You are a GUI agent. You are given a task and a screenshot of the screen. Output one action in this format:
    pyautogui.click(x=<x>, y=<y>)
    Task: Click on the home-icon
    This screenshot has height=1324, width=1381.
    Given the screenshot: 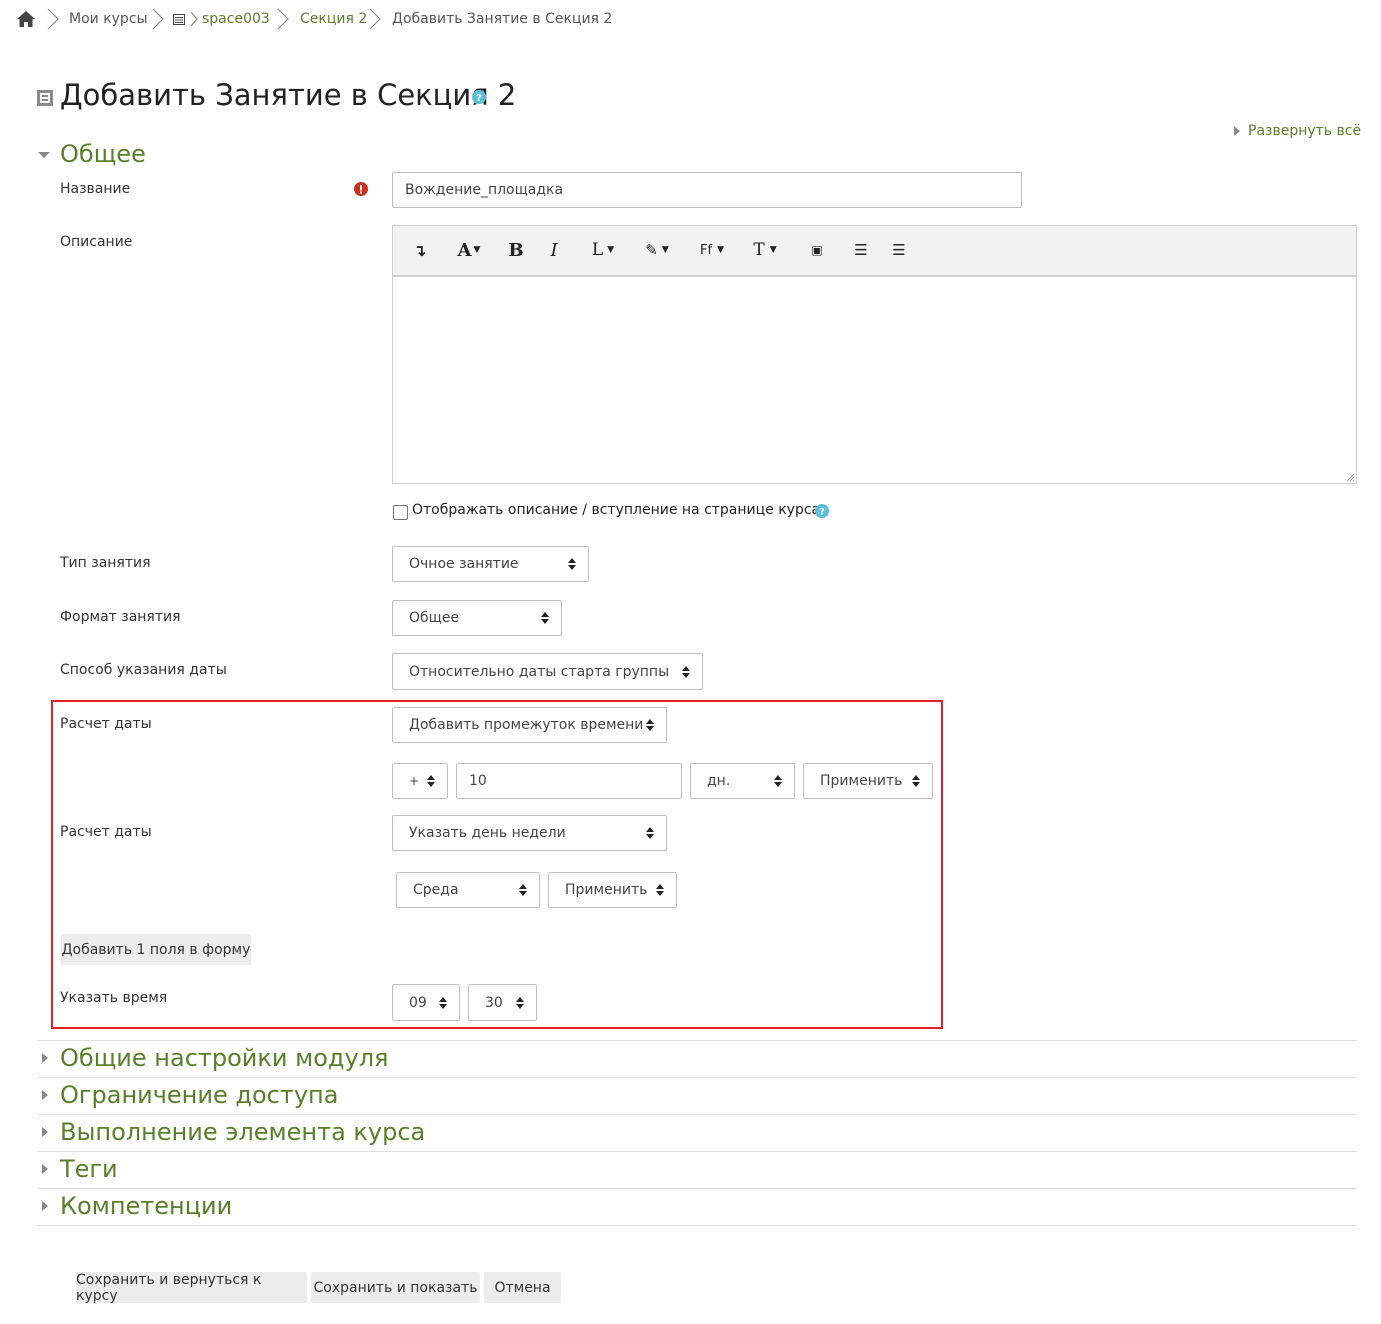 What is the action you would take?
    pyautogui.click(x=26, y=19)
    